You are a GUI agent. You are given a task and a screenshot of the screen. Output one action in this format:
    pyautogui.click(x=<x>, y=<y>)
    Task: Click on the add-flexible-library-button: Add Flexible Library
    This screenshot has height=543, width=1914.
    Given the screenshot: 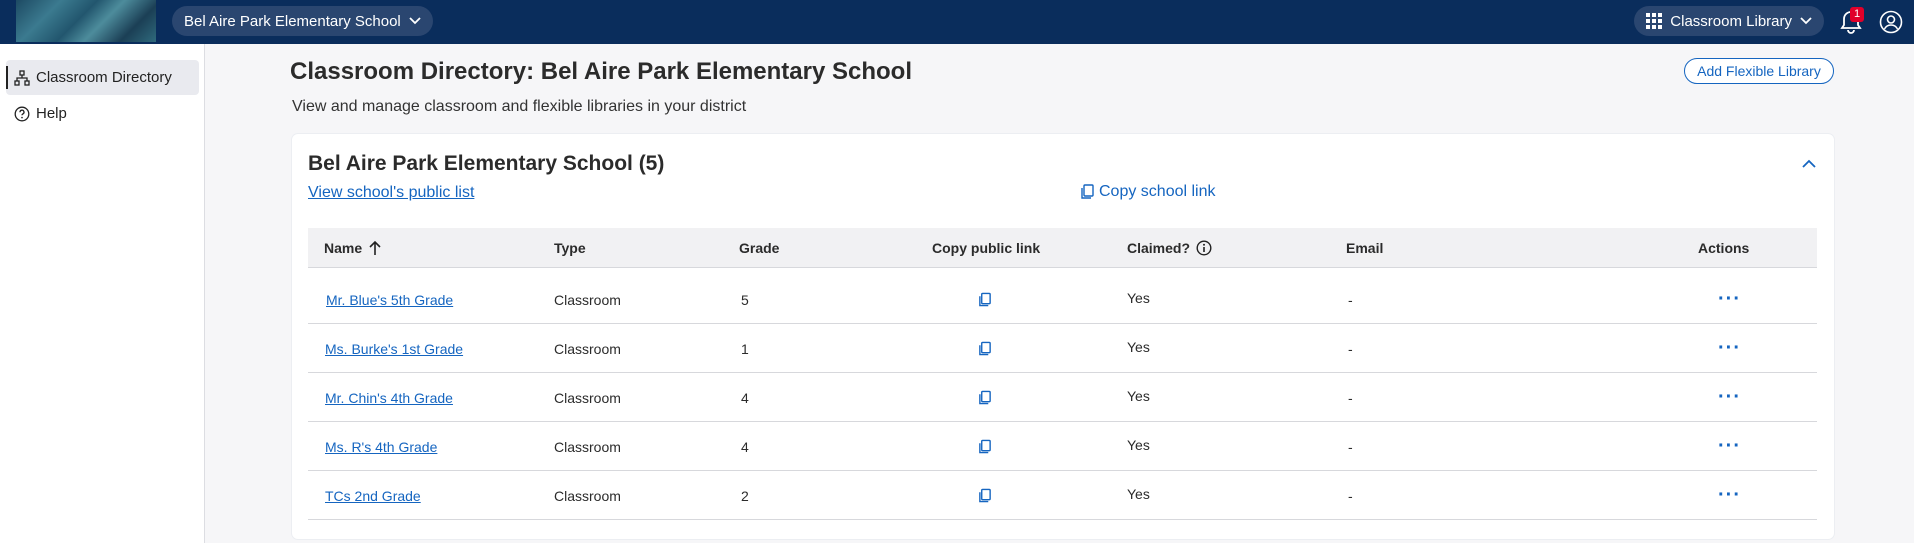 What is the action you would take?
    pyautogui.click(x=1759, y=71)
    